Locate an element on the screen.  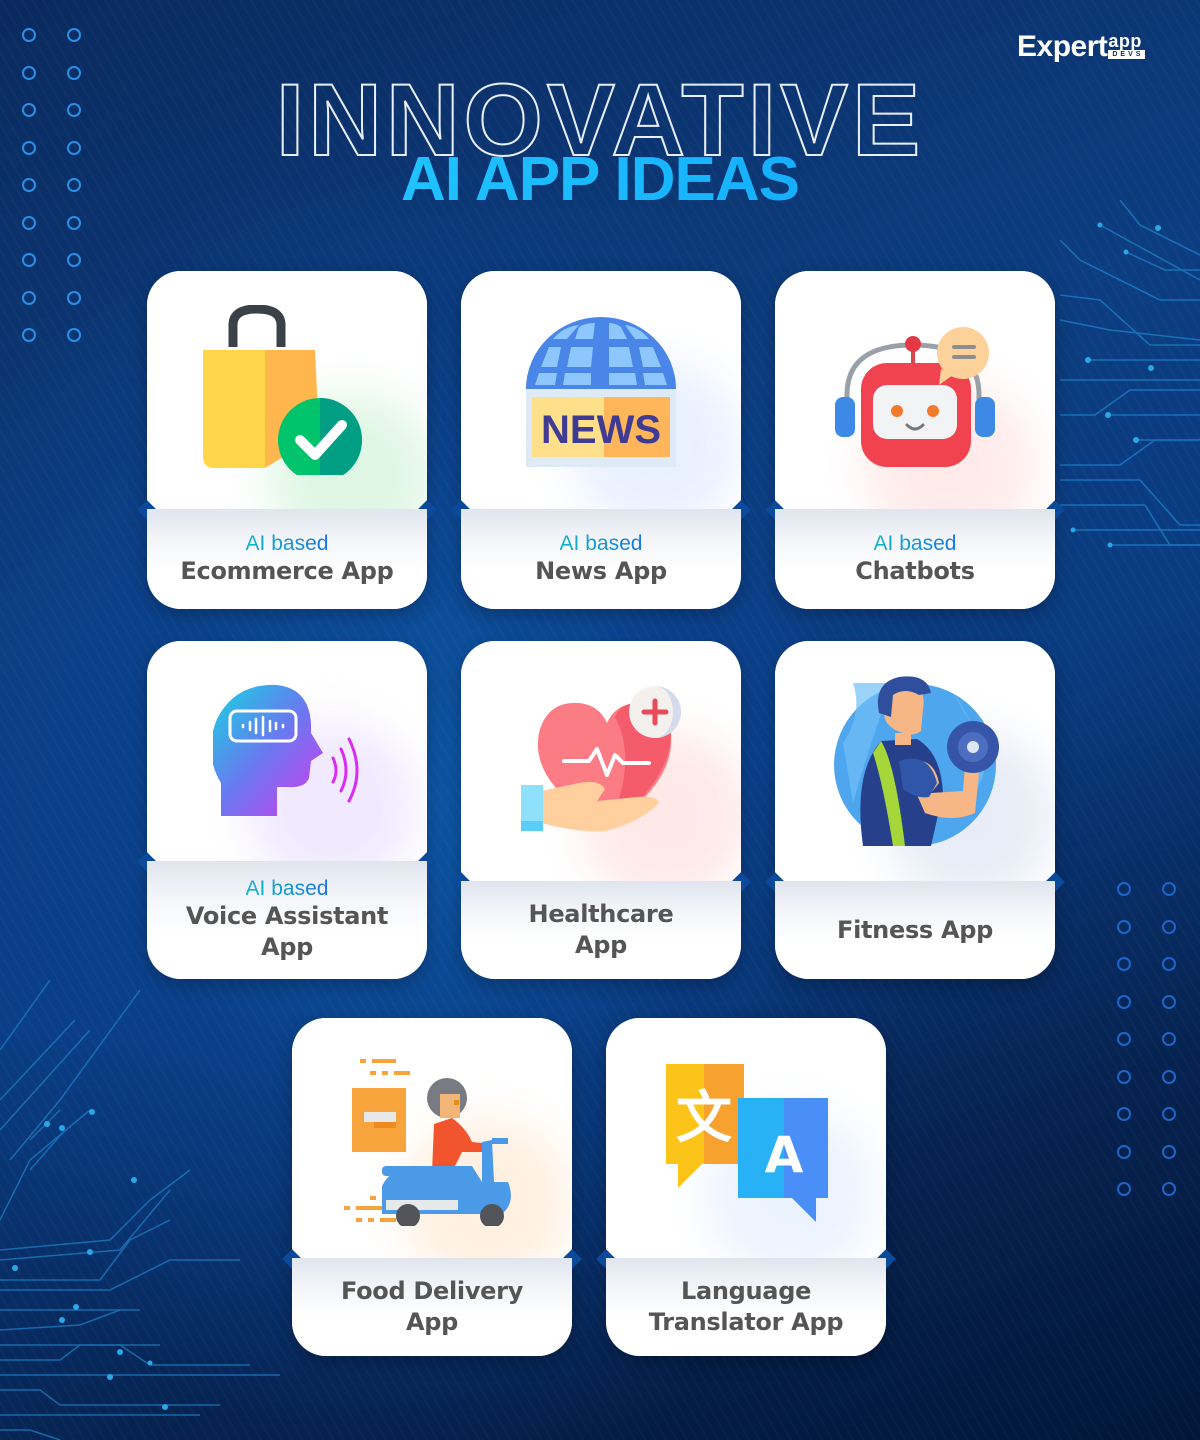
robot-headset-icon is located at coordinates (915, 397).